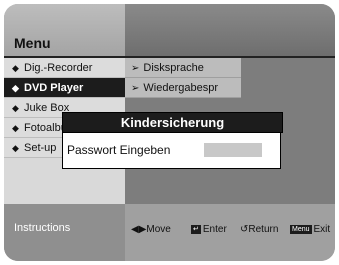  I want to click on instructions-label: Instructions, so click(42, 228).